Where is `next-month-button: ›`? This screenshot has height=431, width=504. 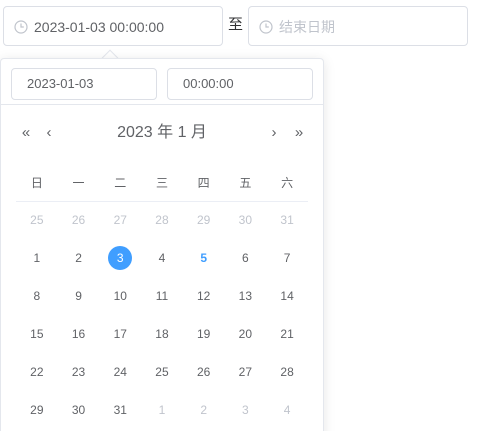 next-month-button: › is located at coordinates (274, 133).